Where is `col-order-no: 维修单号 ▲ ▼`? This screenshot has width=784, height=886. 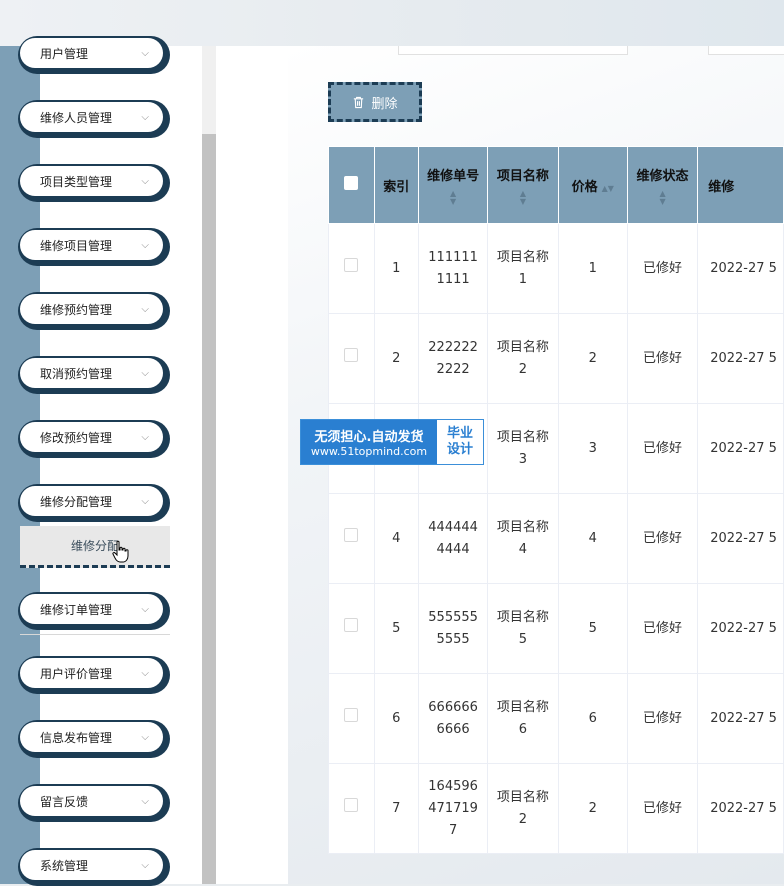 col-order-no: 维修单号 ▲ ▼ is located at coordinates (453, 185).